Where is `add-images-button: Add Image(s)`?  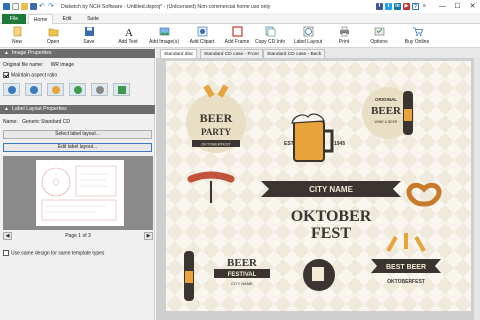
add-images-button: Add Image(s) is located at coordinates (164, 36).